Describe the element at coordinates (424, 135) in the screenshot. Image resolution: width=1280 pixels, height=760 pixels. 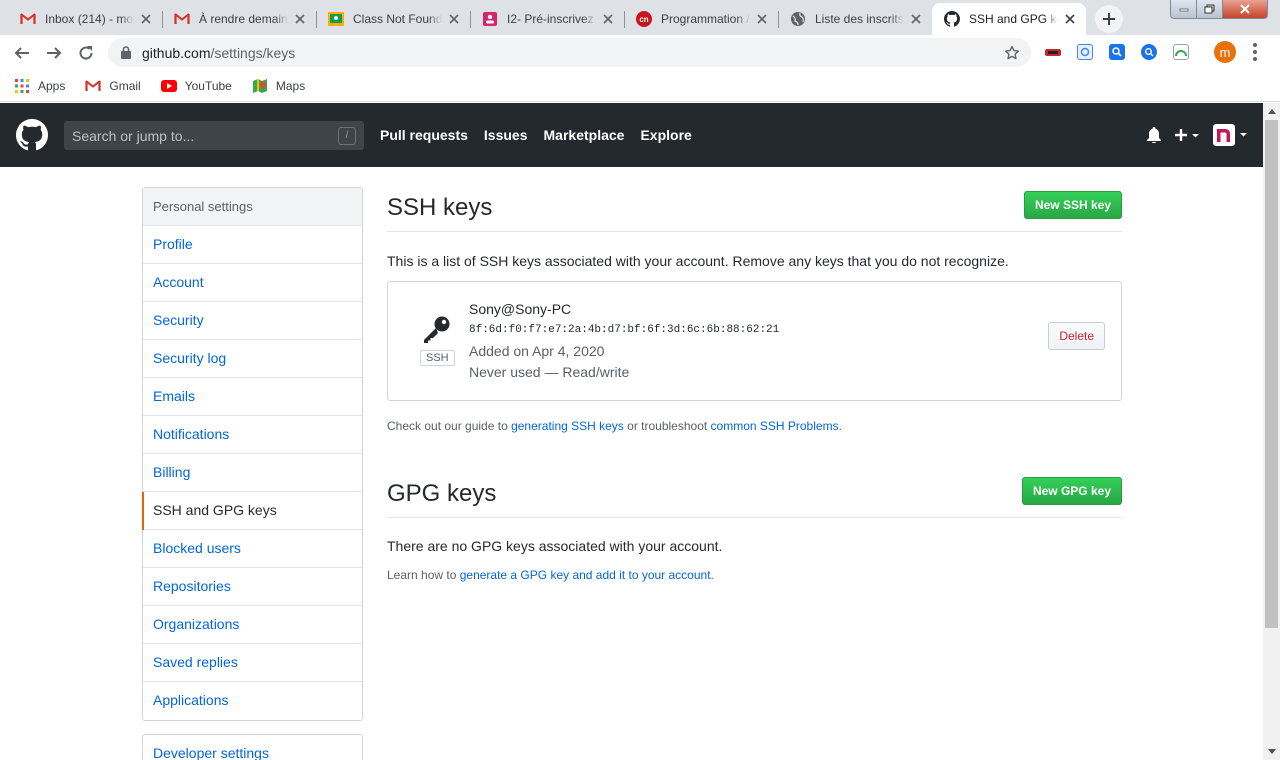
I see `nav-pull-requests: Pull requests` at that location.